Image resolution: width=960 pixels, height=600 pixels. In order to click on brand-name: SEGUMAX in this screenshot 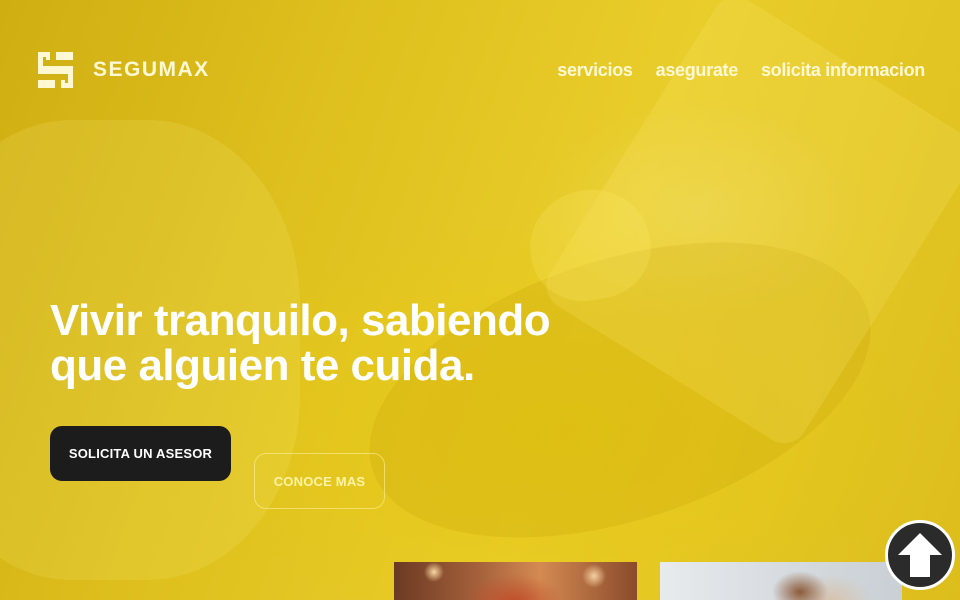, I will do `click(151, 69)`.